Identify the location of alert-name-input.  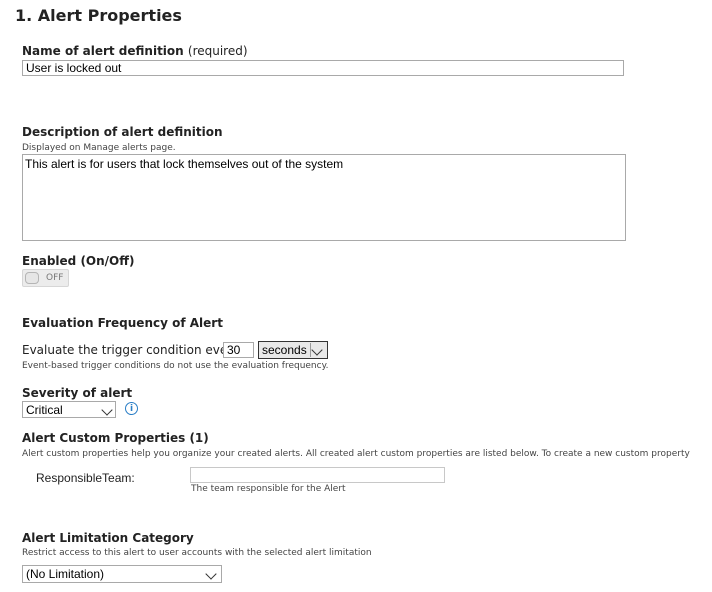
(323, 68).